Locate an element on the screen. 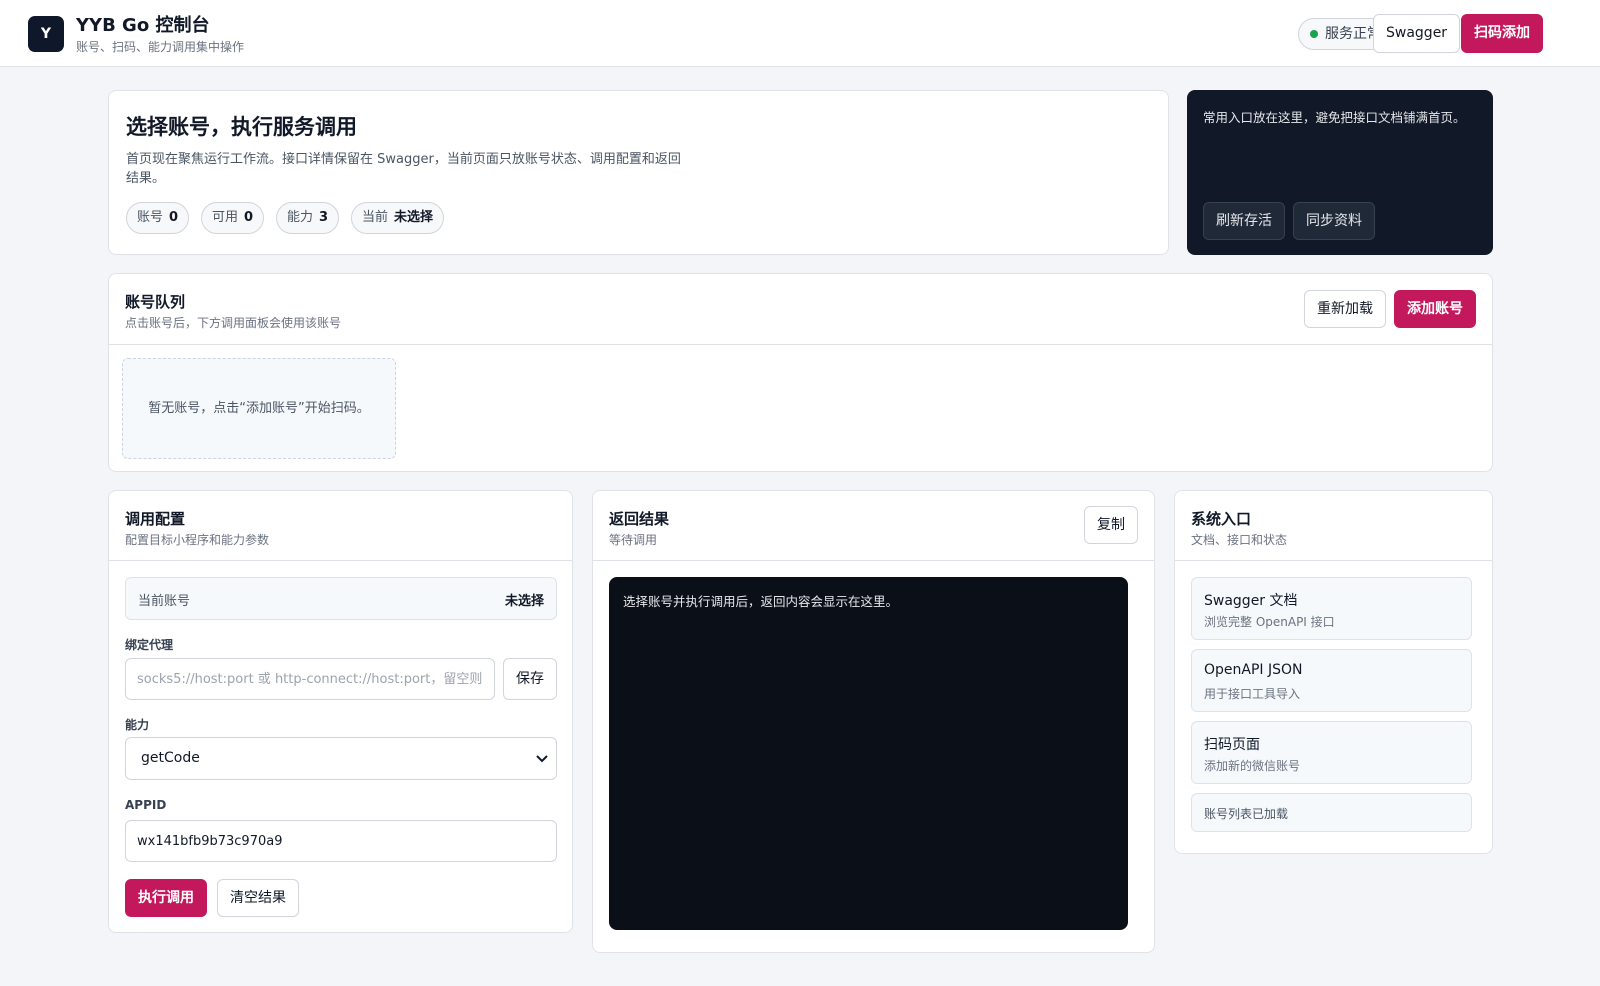  current-account-display: 当前账号 未选择 is located at coordinates (341, 598).